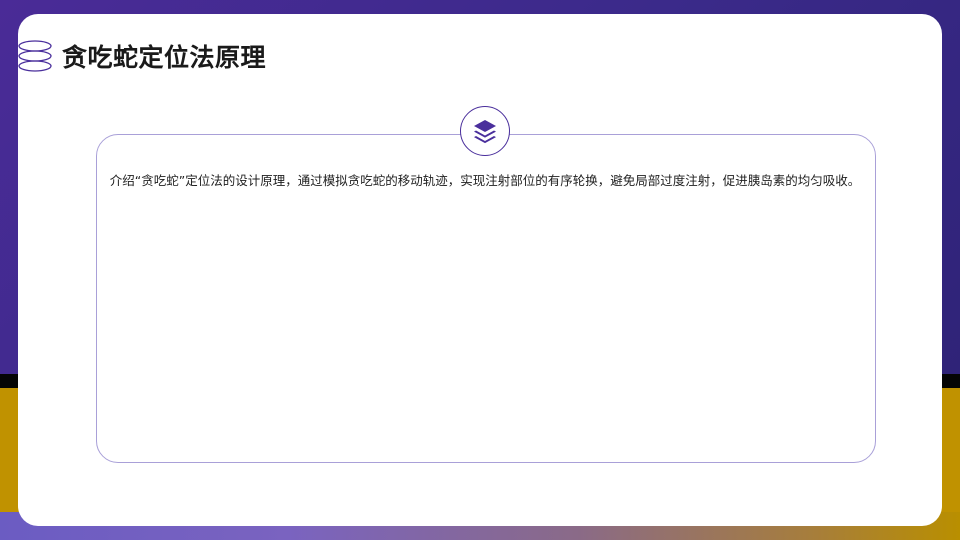 This screenshot has height=540, width=960. Describe the element at coordinates (164, 57) in the screenshot. I see `page-title: 贪吃蛇定位法原理` at that location.